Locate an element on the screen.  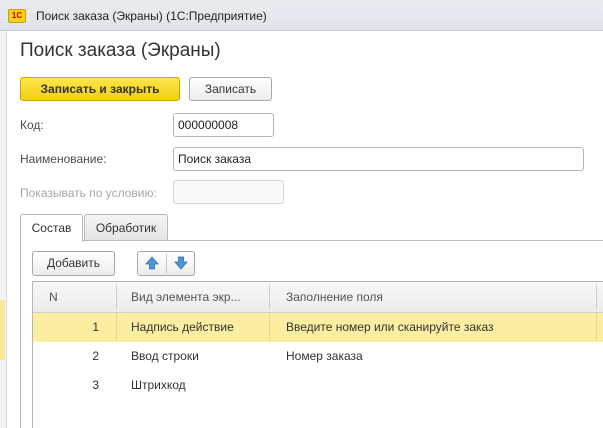
row-field-fill: Введите номер или сканируйте заказ is located at coordinates (390, 327).